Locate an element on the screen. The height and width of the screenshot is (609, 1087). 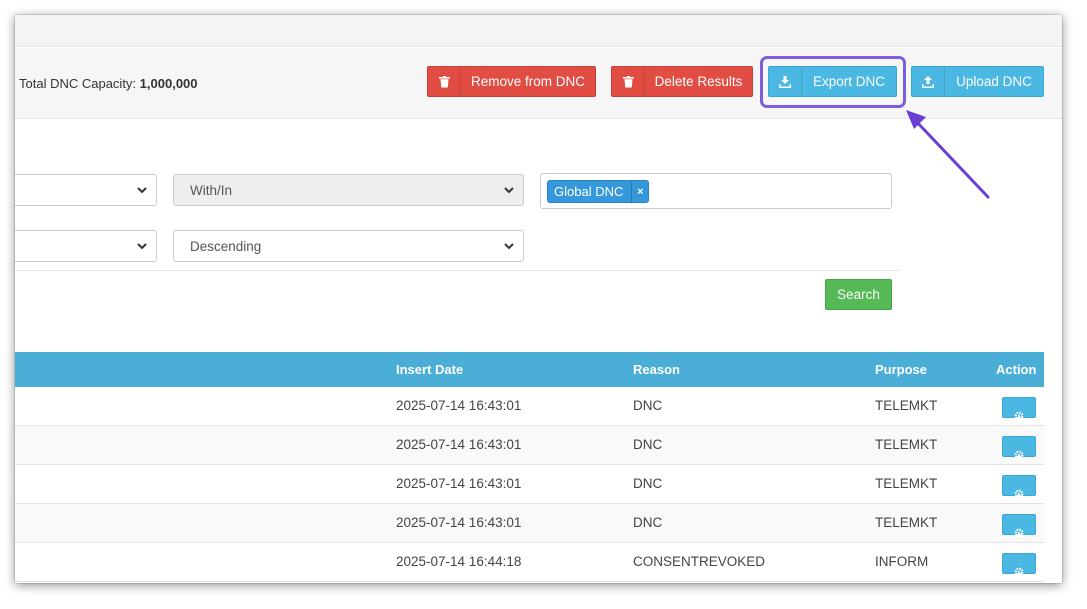
cell-reason: CONSENTREVOKED is located at coordinates (699, 561).